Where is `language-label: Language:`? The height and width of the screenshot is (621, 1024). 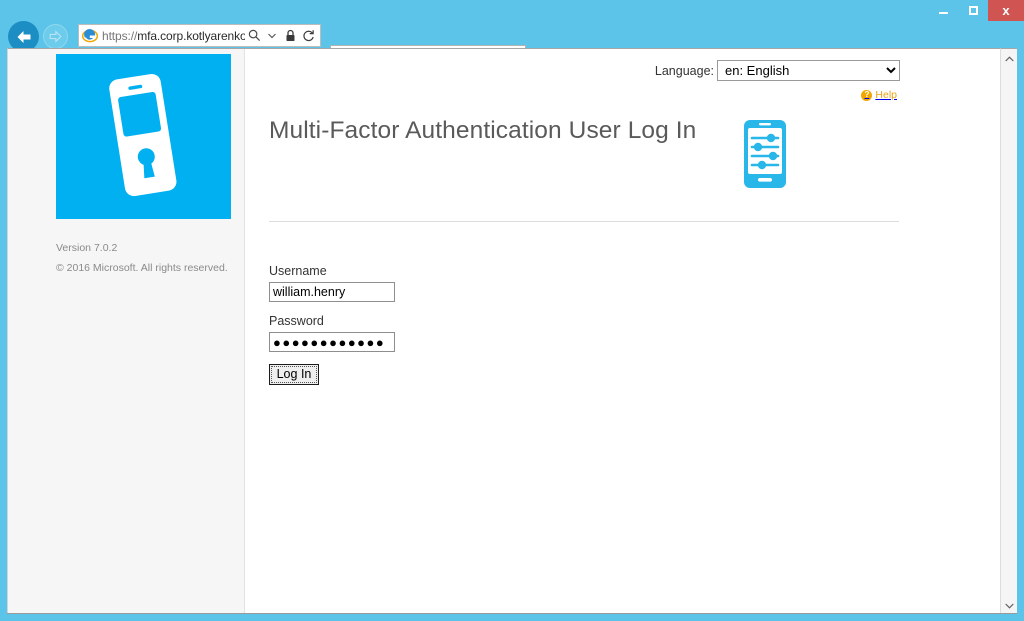
language-label: Language: is located at coordinates (684, 70).